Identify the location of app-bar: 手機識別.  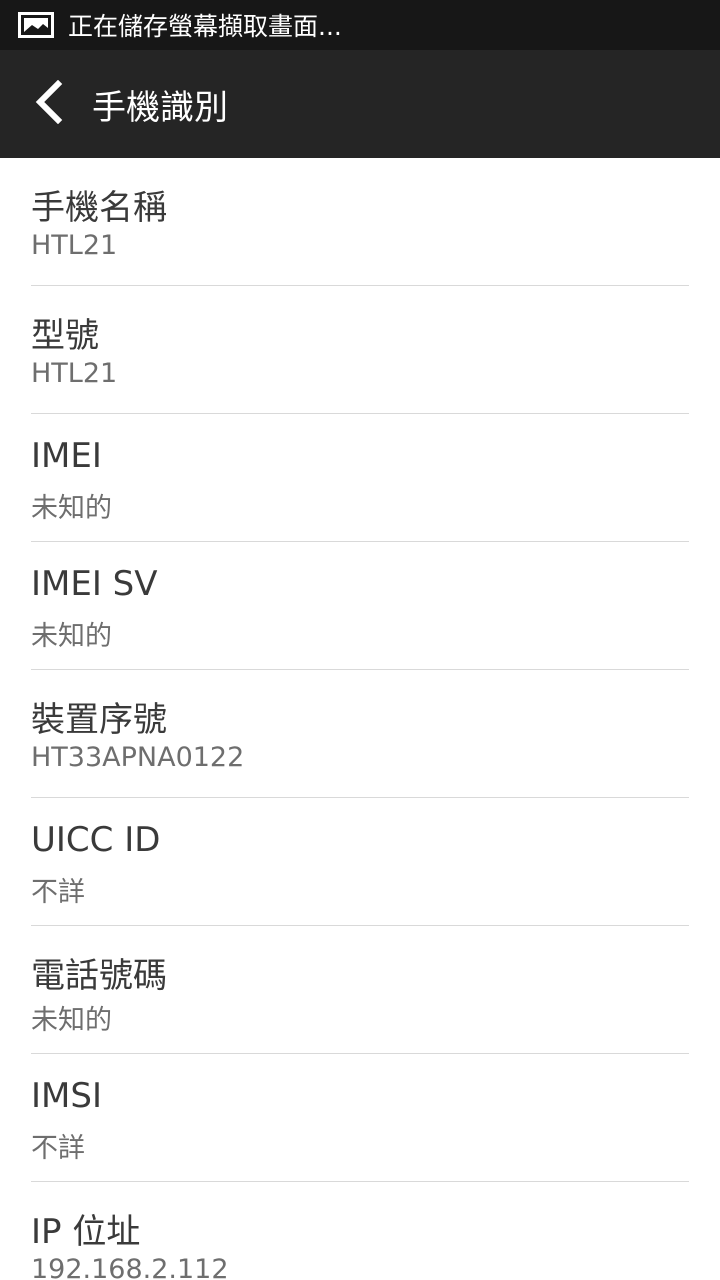
(360, 104).